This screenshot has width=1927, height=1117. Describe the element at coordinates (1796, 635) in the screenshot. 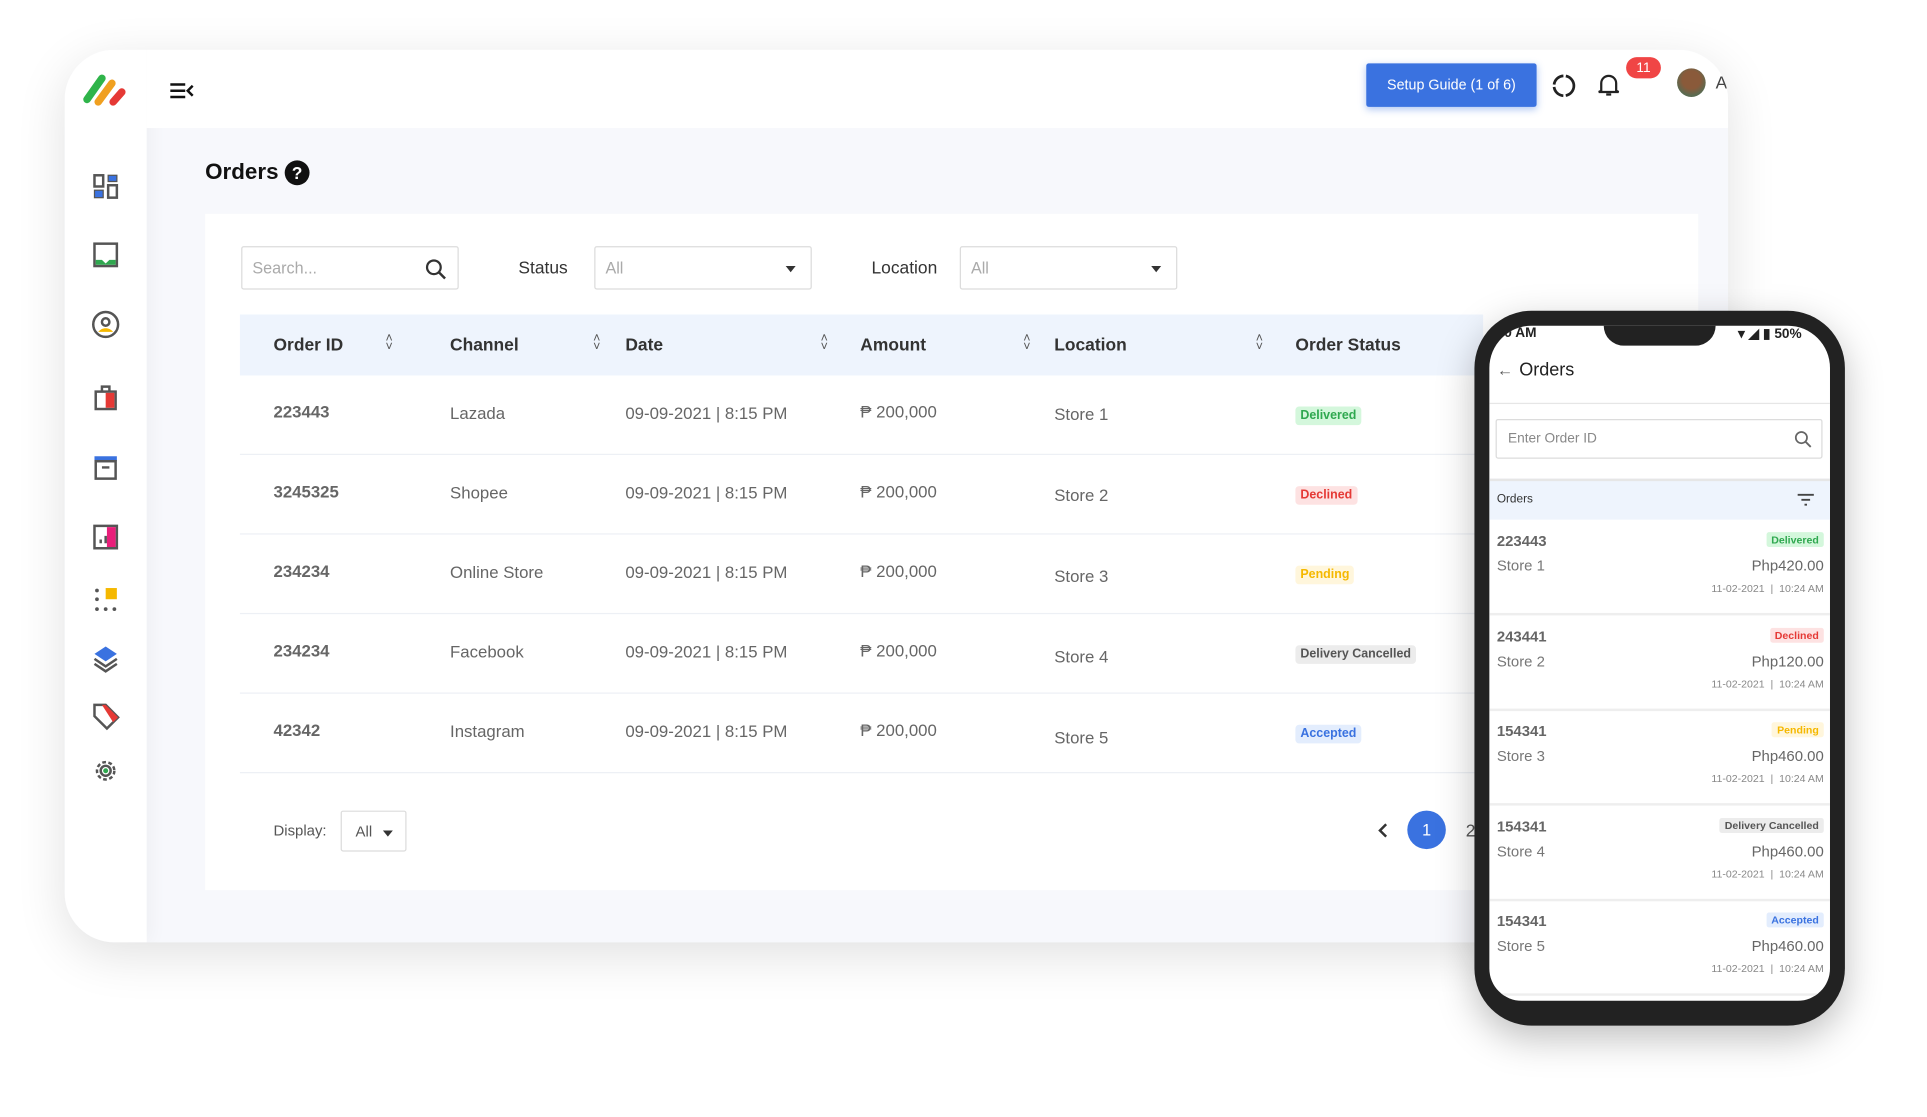

I see `status-badge: Declined` at that location.